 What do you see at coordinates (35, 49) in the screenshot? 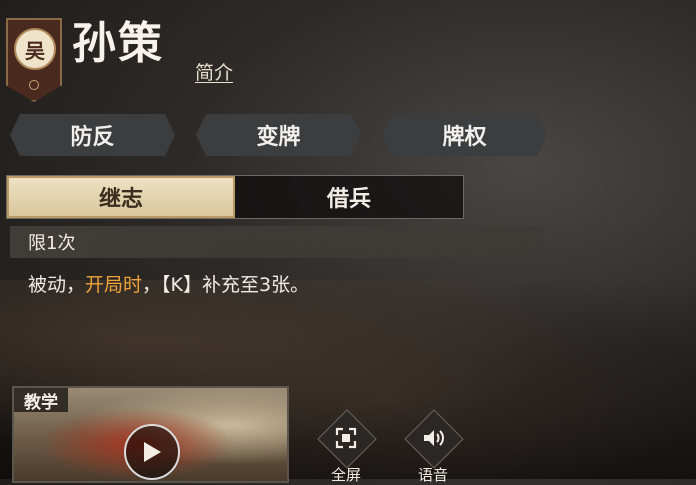
I see `faction-badge: 吴` at bounding box center [35, 49].